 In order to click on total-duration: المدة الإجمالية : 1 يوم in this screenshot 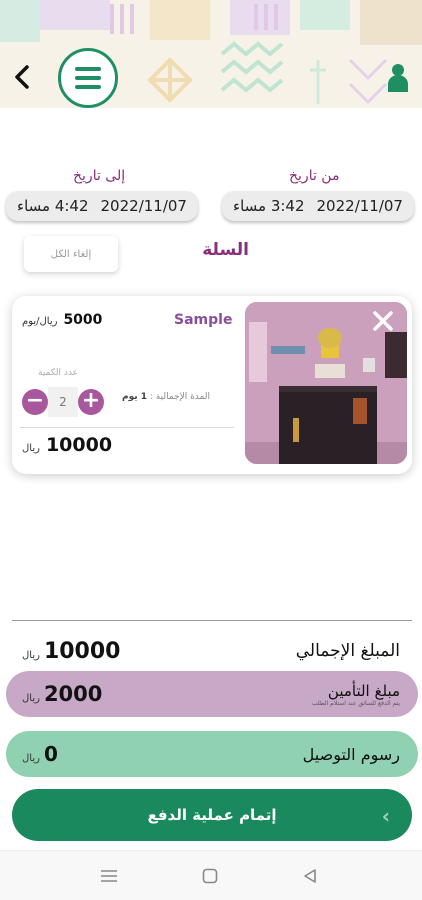, I will do `click(166, 397)`.